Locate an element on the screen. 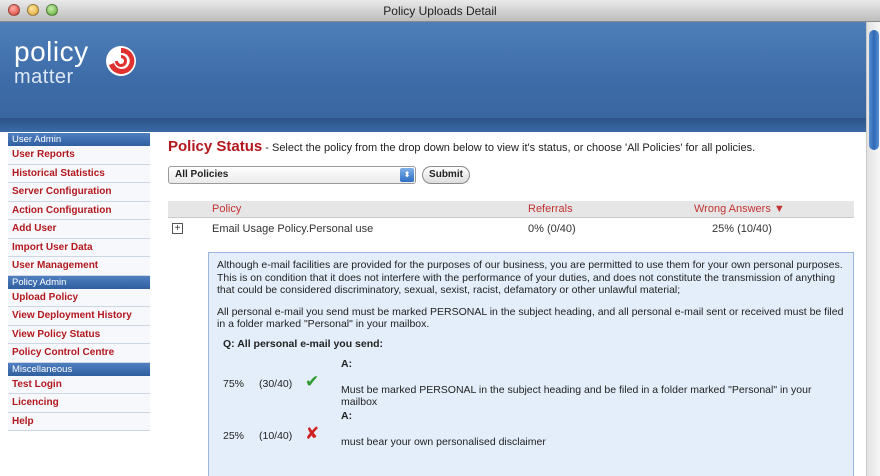  policy-select-value: All Policies is located at coordinates (202, 174).